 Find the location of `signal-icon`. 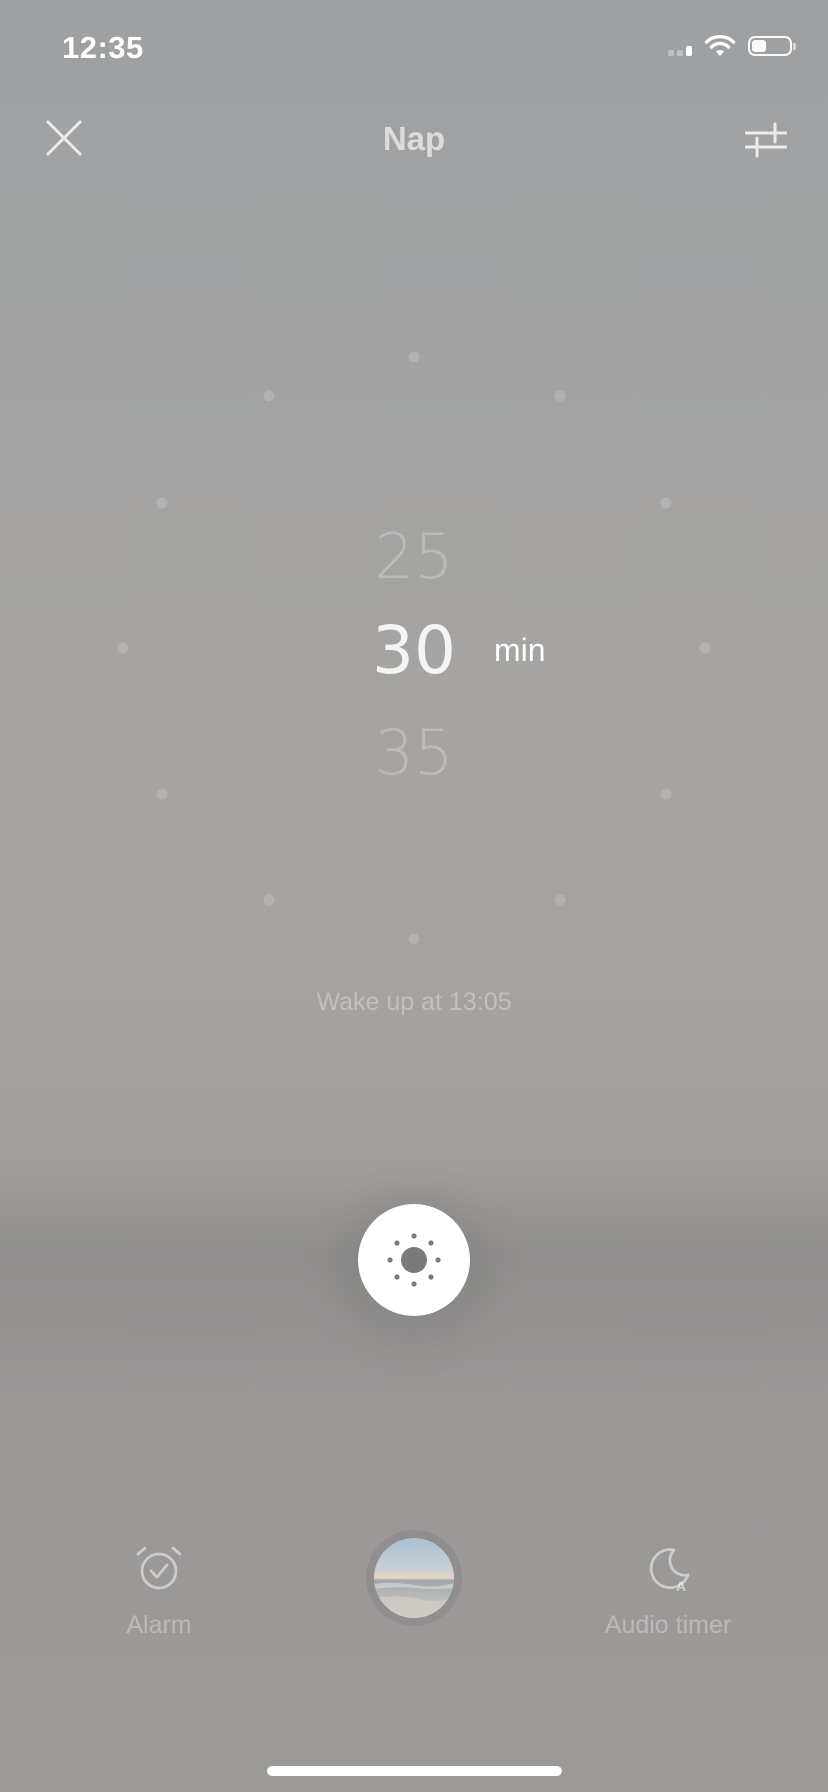

signal-icon is located at coordinates (680, 46).